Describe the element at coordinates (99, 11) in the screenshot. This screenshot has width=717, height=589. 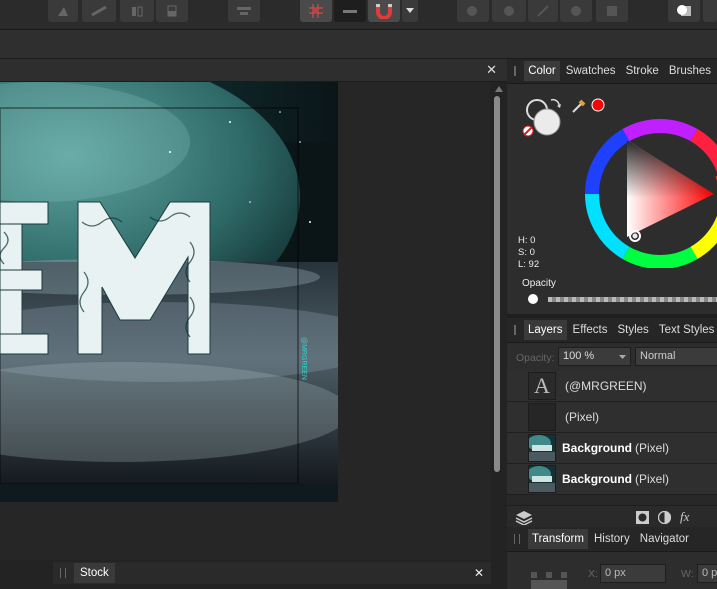
I see `align-center-button` at that location.